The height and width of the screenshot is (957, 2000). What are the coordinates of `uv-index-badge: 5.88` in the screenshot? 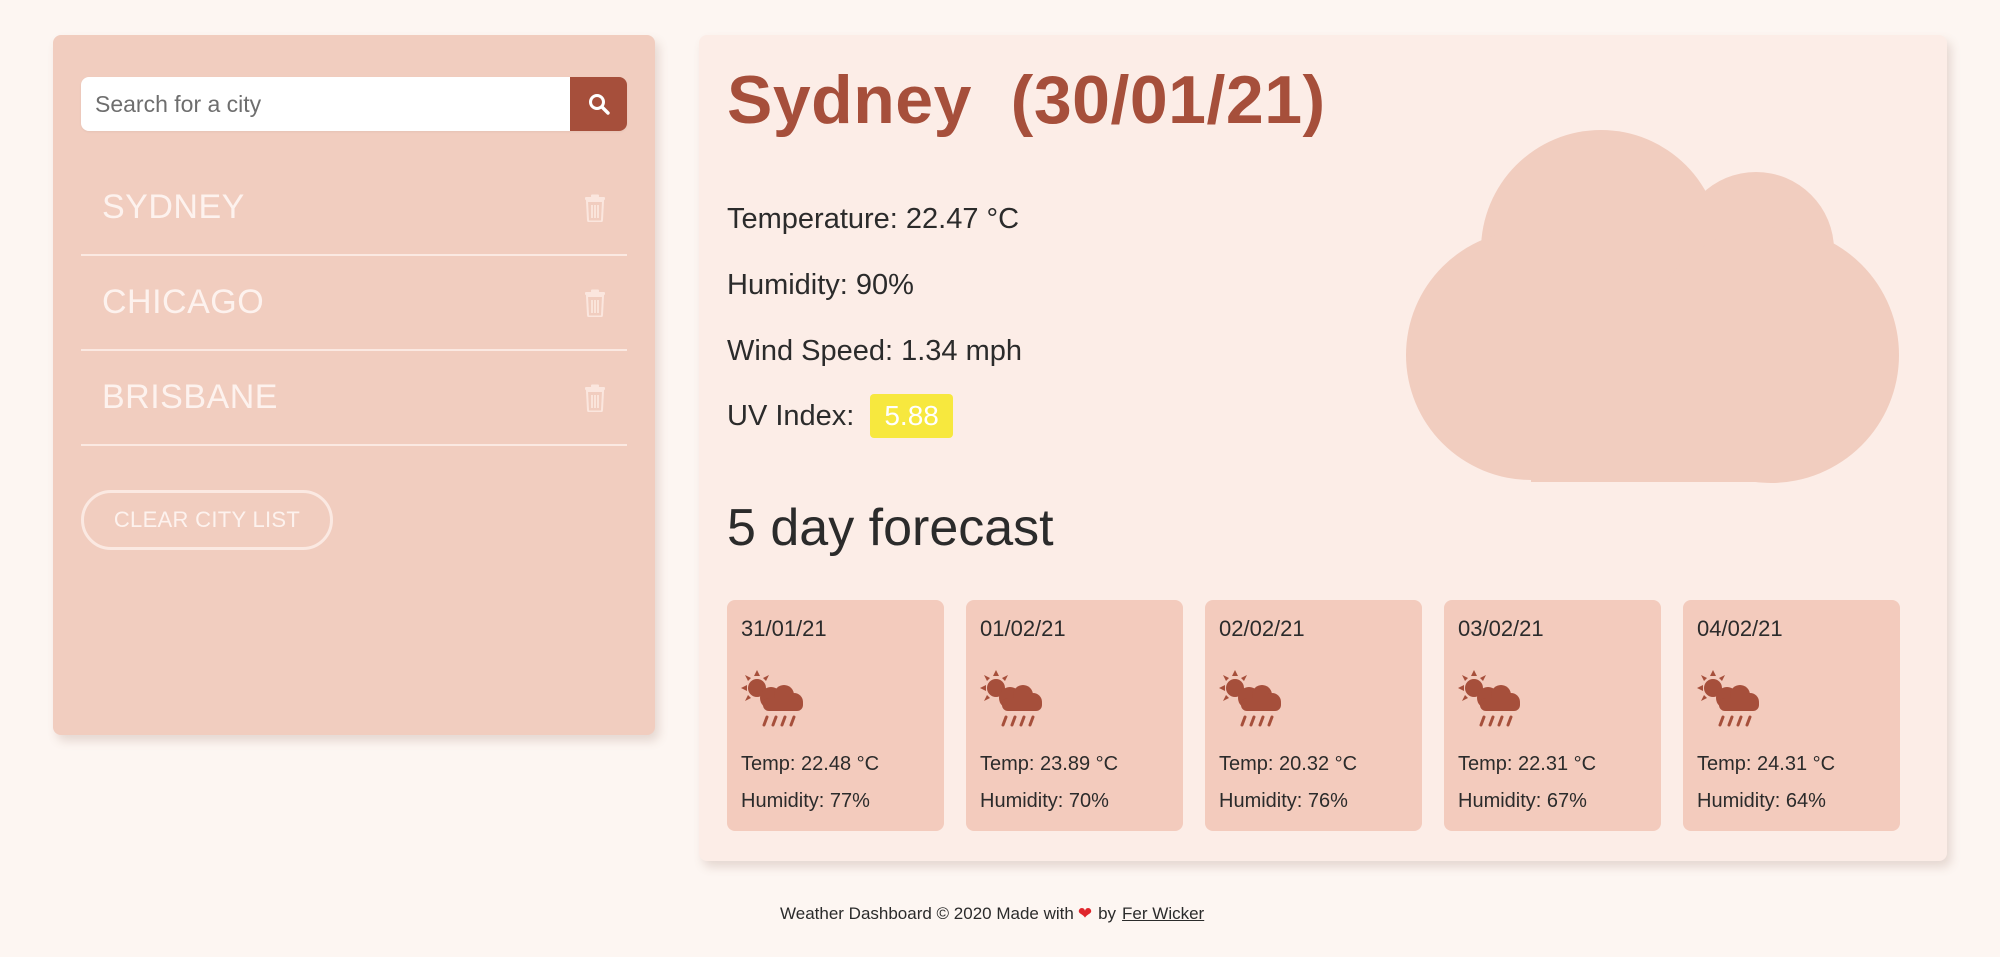 It's located at (911, 416).